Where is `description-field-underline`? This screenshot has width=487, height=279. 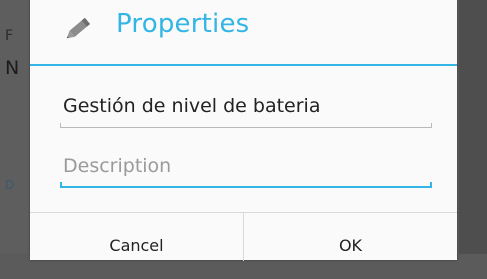
description-field-underline is located at coordinates (246, 185).